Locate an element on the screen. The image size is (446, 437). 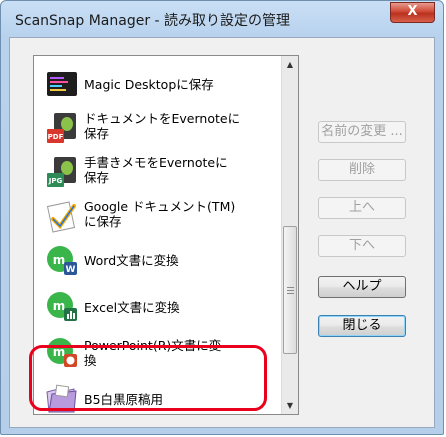
list-item-label: Word文書に変換 is located at coordinates (131, 260).